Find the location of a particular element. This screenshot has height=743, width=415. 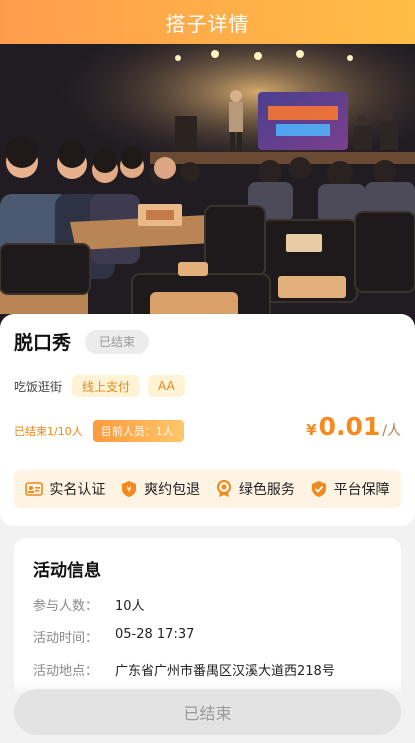

guarantee-item-refund: ¥ 爽约包退 is located at coordinates (160, 489).